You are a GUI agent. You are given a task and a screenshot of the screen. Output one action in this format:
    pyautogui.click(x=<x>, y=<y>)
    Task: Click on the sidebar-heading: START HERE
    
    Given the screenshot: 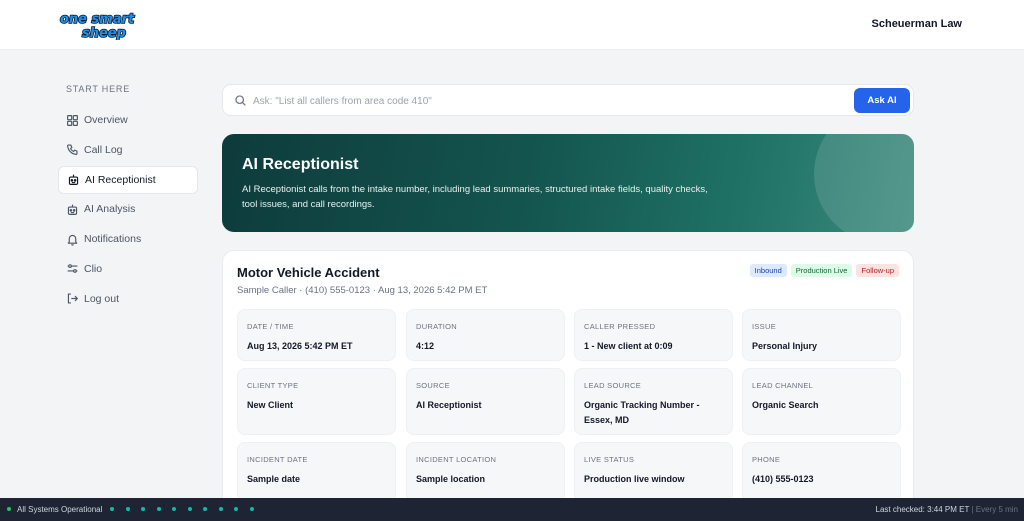 What is the action you would take?
    pyautogui.click(x=98, y=89)
    